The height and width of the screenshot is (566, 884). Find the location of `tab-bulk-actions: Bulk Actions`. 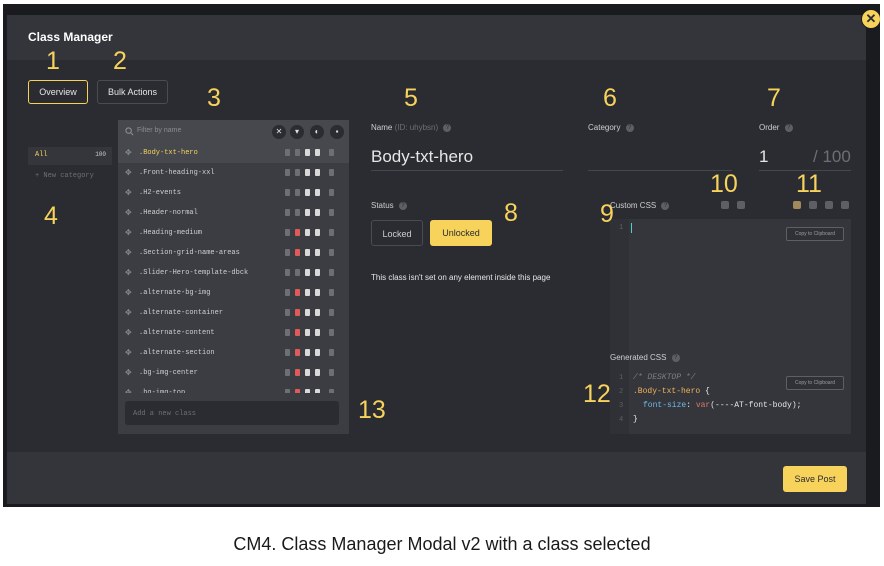

tab-bulk-actions: Bulk Actions is located at coordinates (132, 92).